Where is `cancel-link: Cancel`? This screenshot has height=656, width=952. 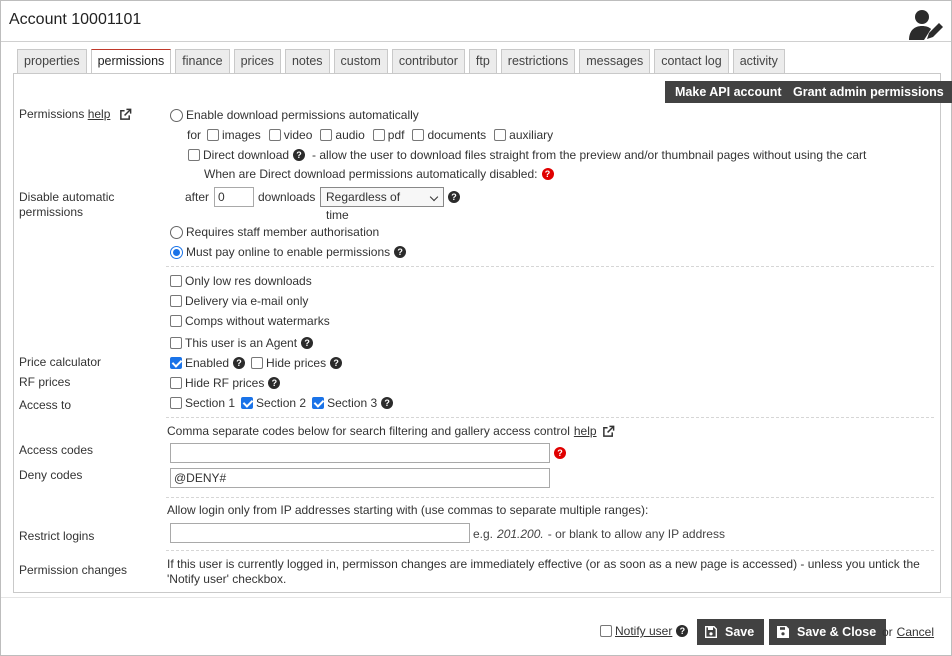 cancel-link: Cancel is located at coordinates (915, 632).